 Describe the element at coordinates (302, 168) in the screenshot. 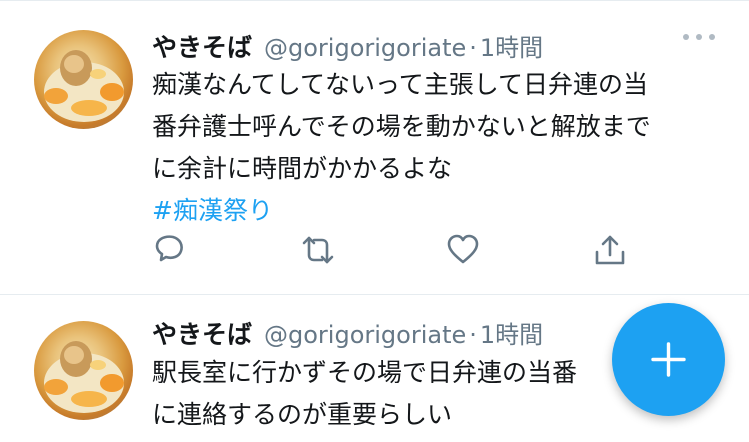

I see `tweet-text-line: に余計に時間がかかるよな` at that location.